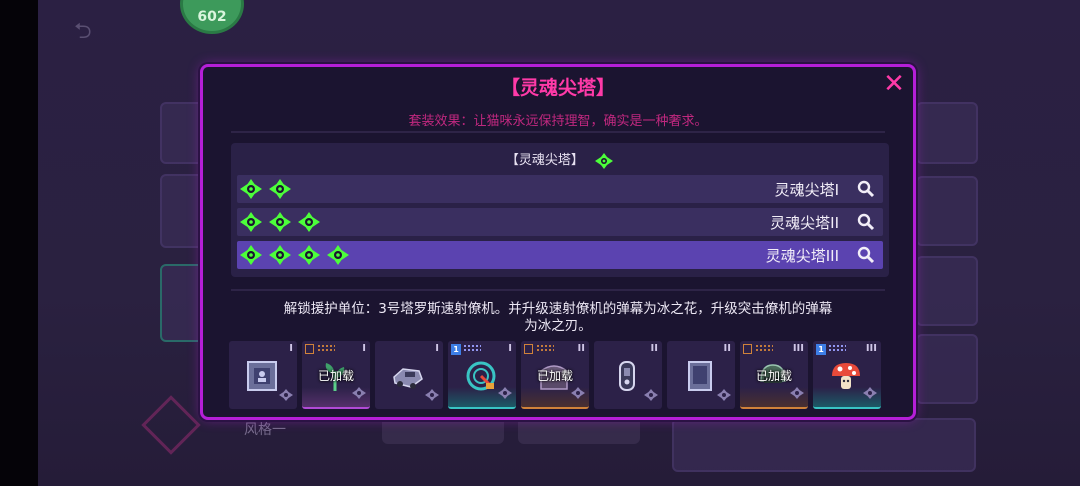 Image resolution: width=1080 pixels, height=486 pixels. Describe the element at coordinates (894, 84) in the screenshot. I see `close-icon: ✕` at that location.